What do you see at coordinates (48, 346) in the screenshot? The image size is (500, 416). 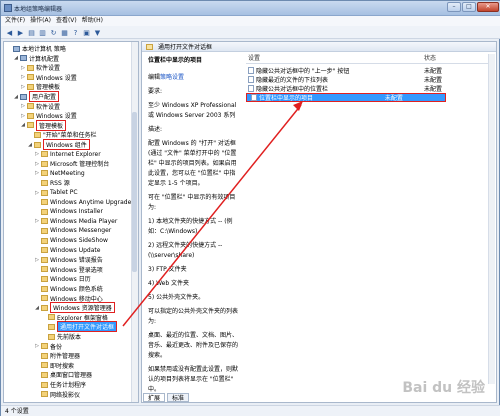 I see `tree-item: ▷ 备份` at bounding box center [48, 346].